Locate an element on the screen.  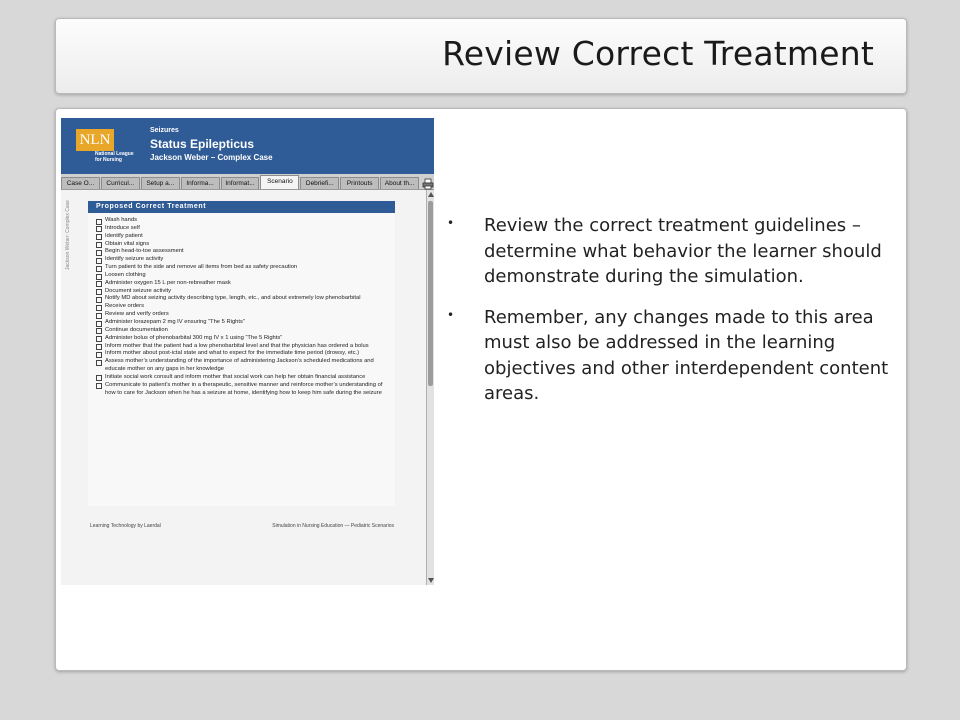
slide-title: Review Correct Treatment is located at coordinates (658, 53).